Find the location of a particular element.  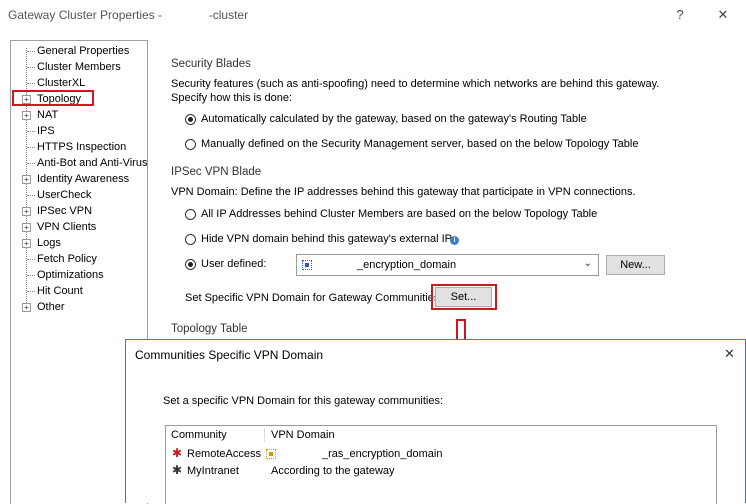

tree-item-label: Fetch Policy is located at coordinates (67, 259).